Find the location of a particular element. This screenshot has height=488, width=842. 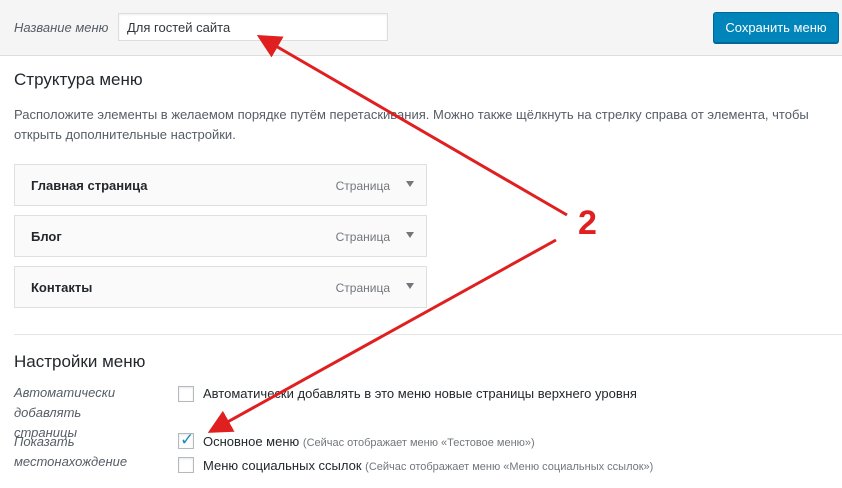

location-name: Основное меню is located at coordinates (251, 441).